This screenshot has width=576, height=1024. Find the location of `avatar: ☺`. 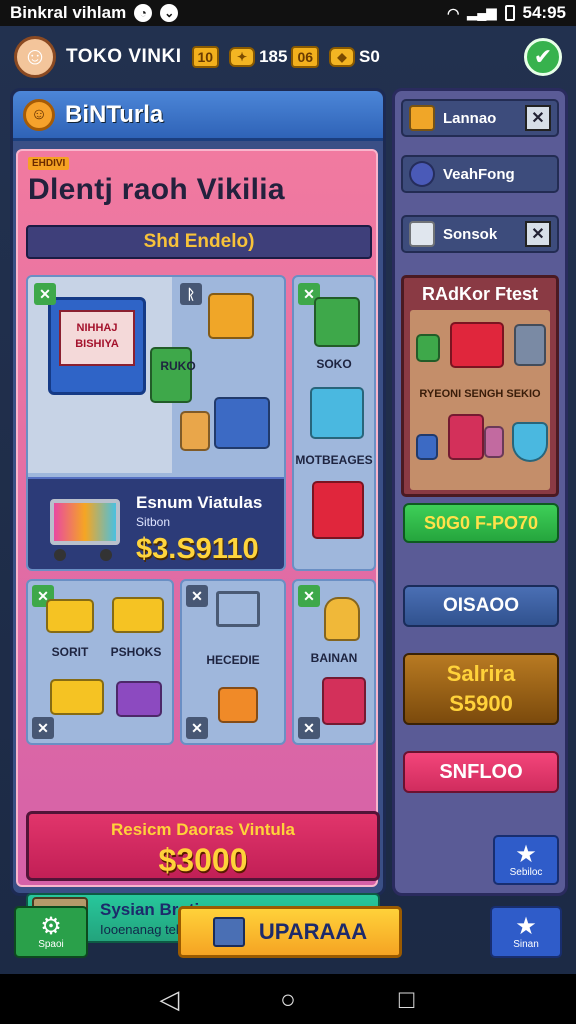

avatar: ☺ is located at coordinates (35, 57).